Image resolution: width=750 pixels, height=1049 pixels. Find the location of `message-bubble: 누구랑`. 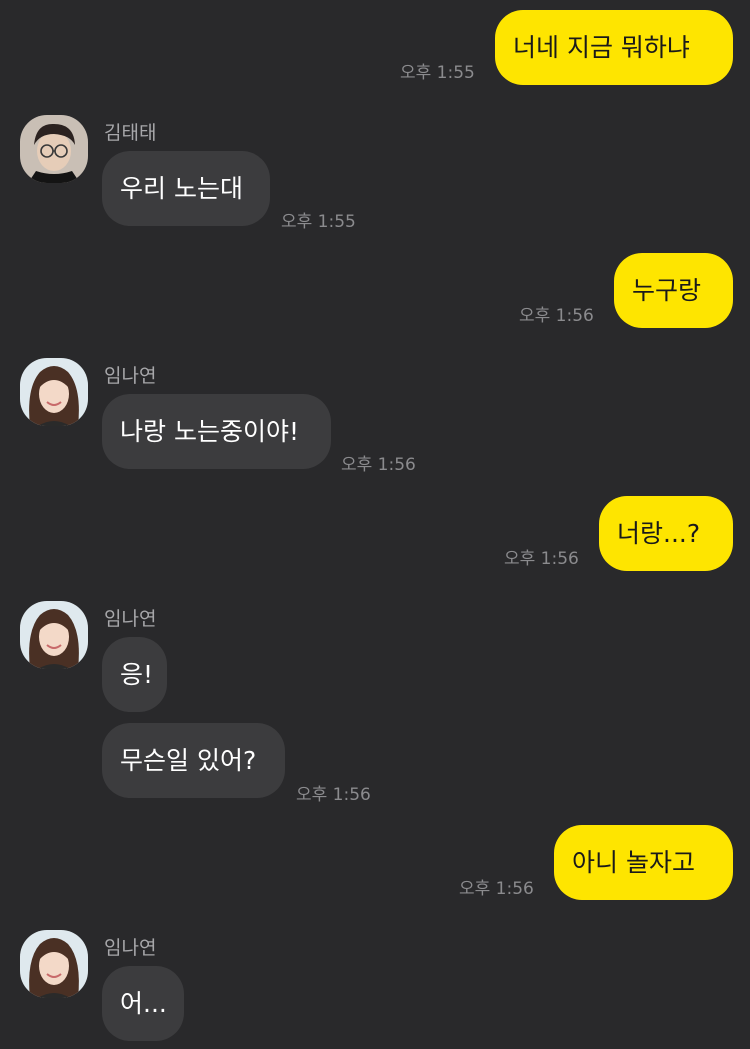

message-bubble: 누구랑 is located at coordinates (673, 290).